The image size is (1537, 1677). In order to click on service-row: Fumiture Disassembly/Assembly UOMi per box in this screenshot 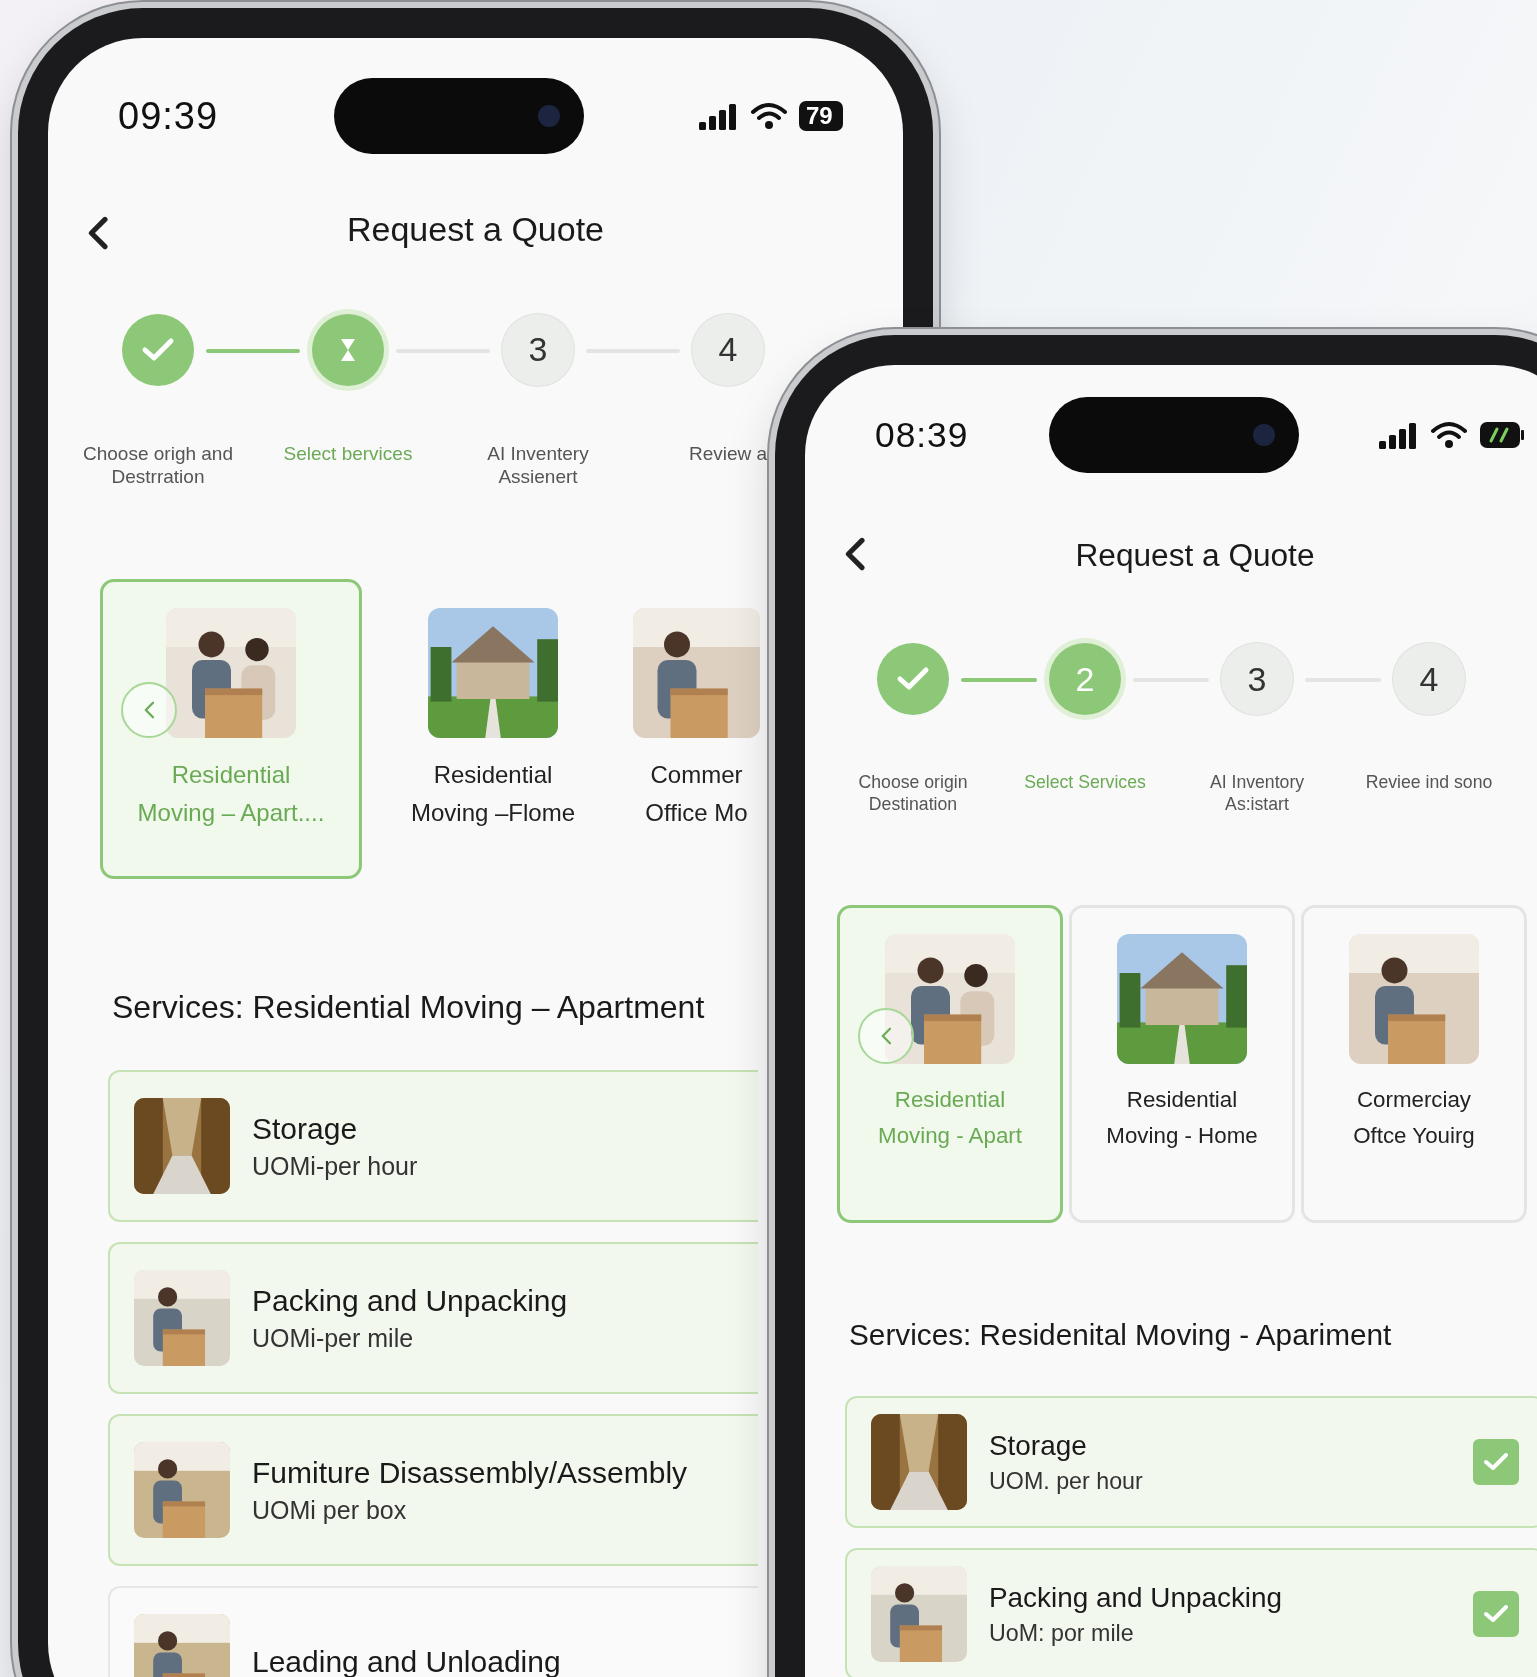, I will do `click(433, 1490)`.